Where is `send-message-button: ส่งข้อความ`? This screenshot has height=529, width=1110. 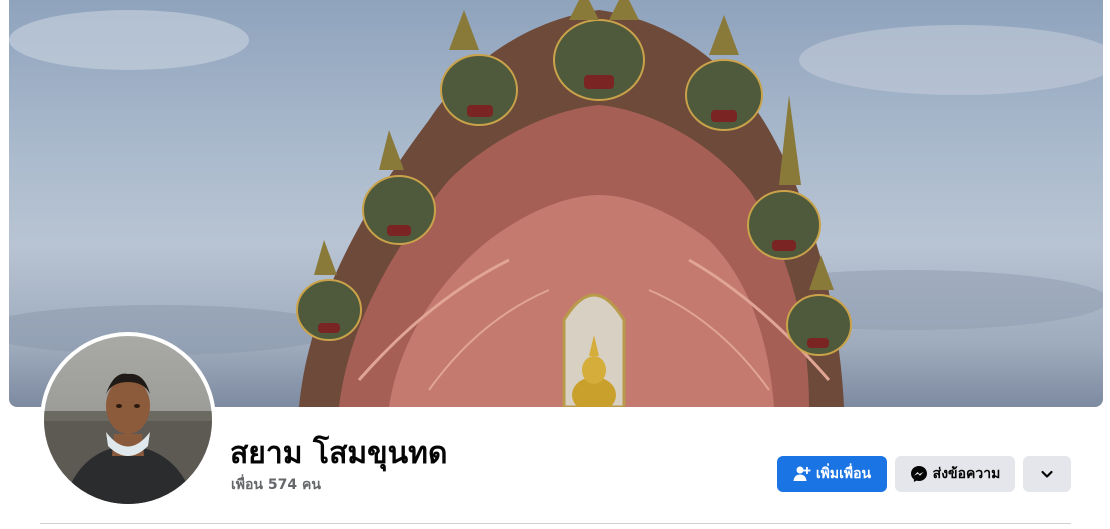 send-message-button: ส่งข้อความ is located at coordinates (955, 474).